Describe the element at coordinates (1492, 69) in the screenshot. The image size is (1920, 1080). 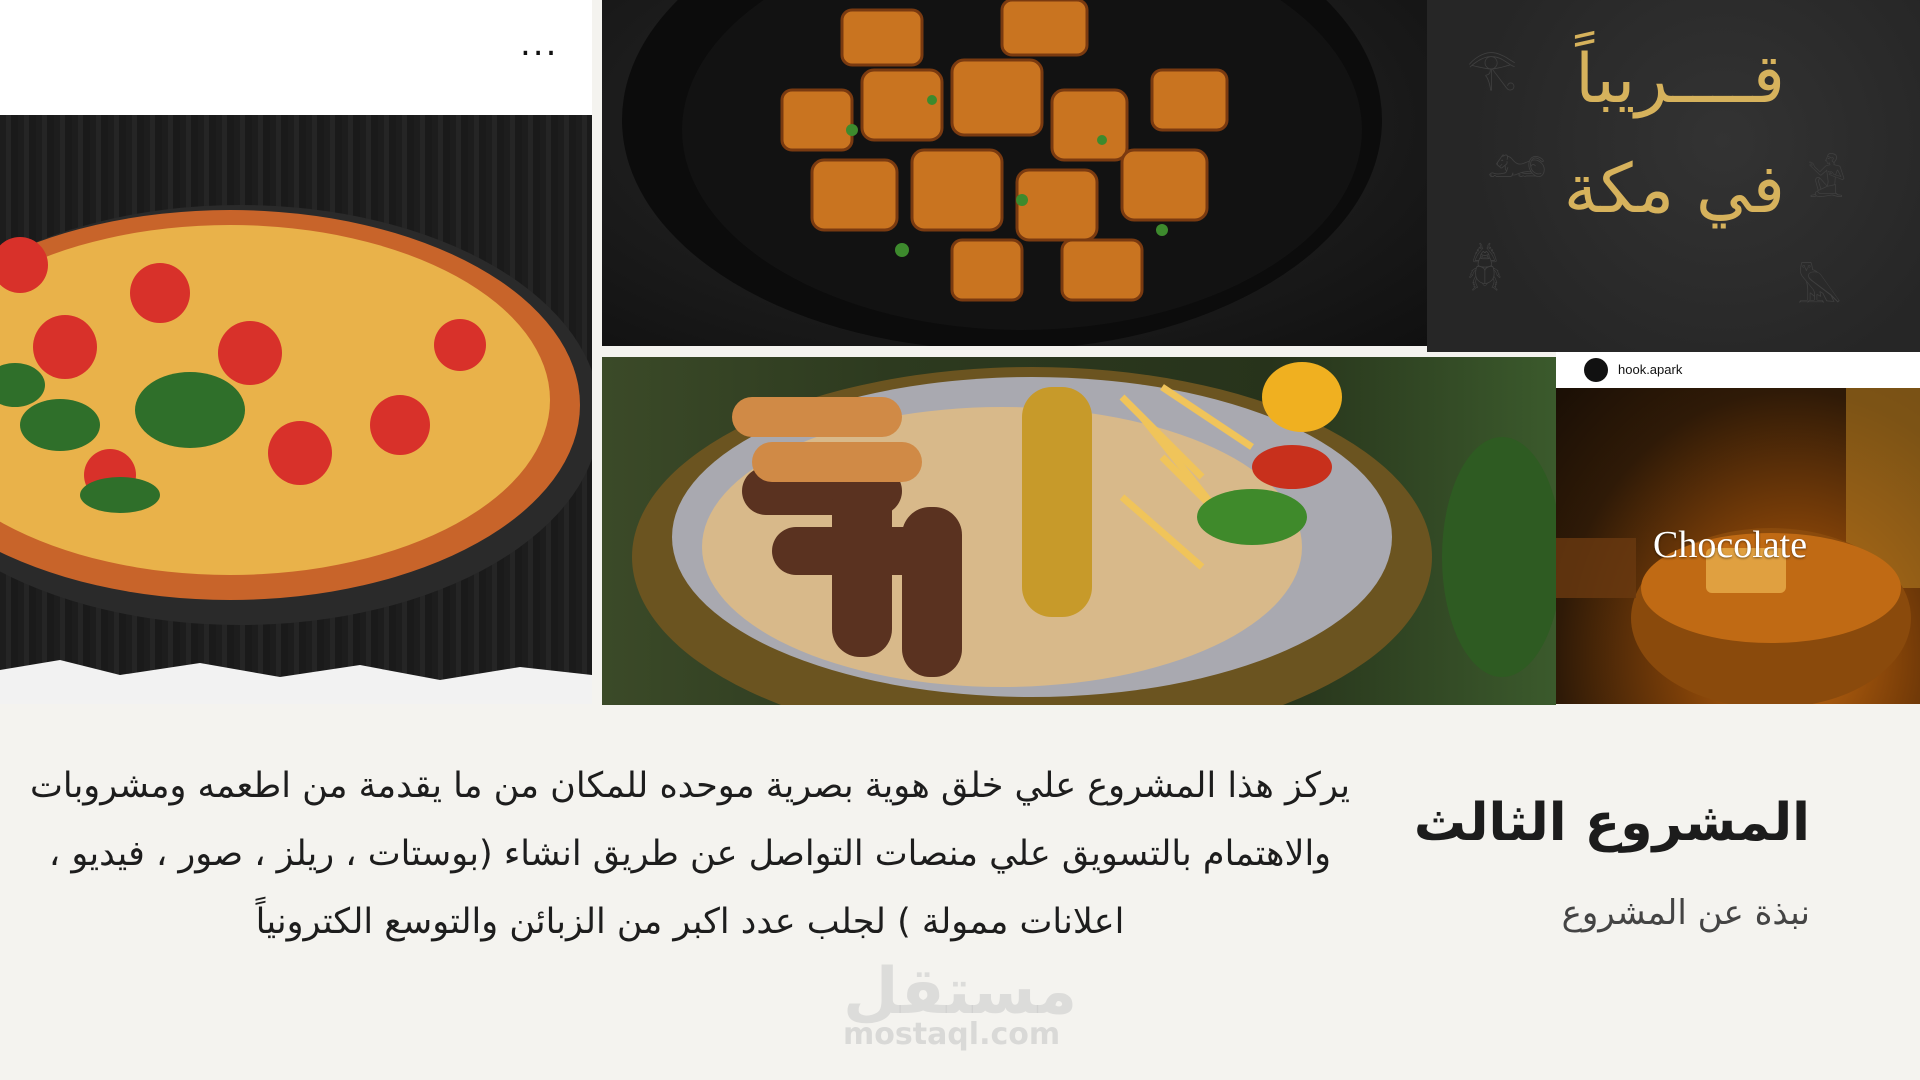
I see `hieroglyph-decoration-icon: 𓂀` at that location.